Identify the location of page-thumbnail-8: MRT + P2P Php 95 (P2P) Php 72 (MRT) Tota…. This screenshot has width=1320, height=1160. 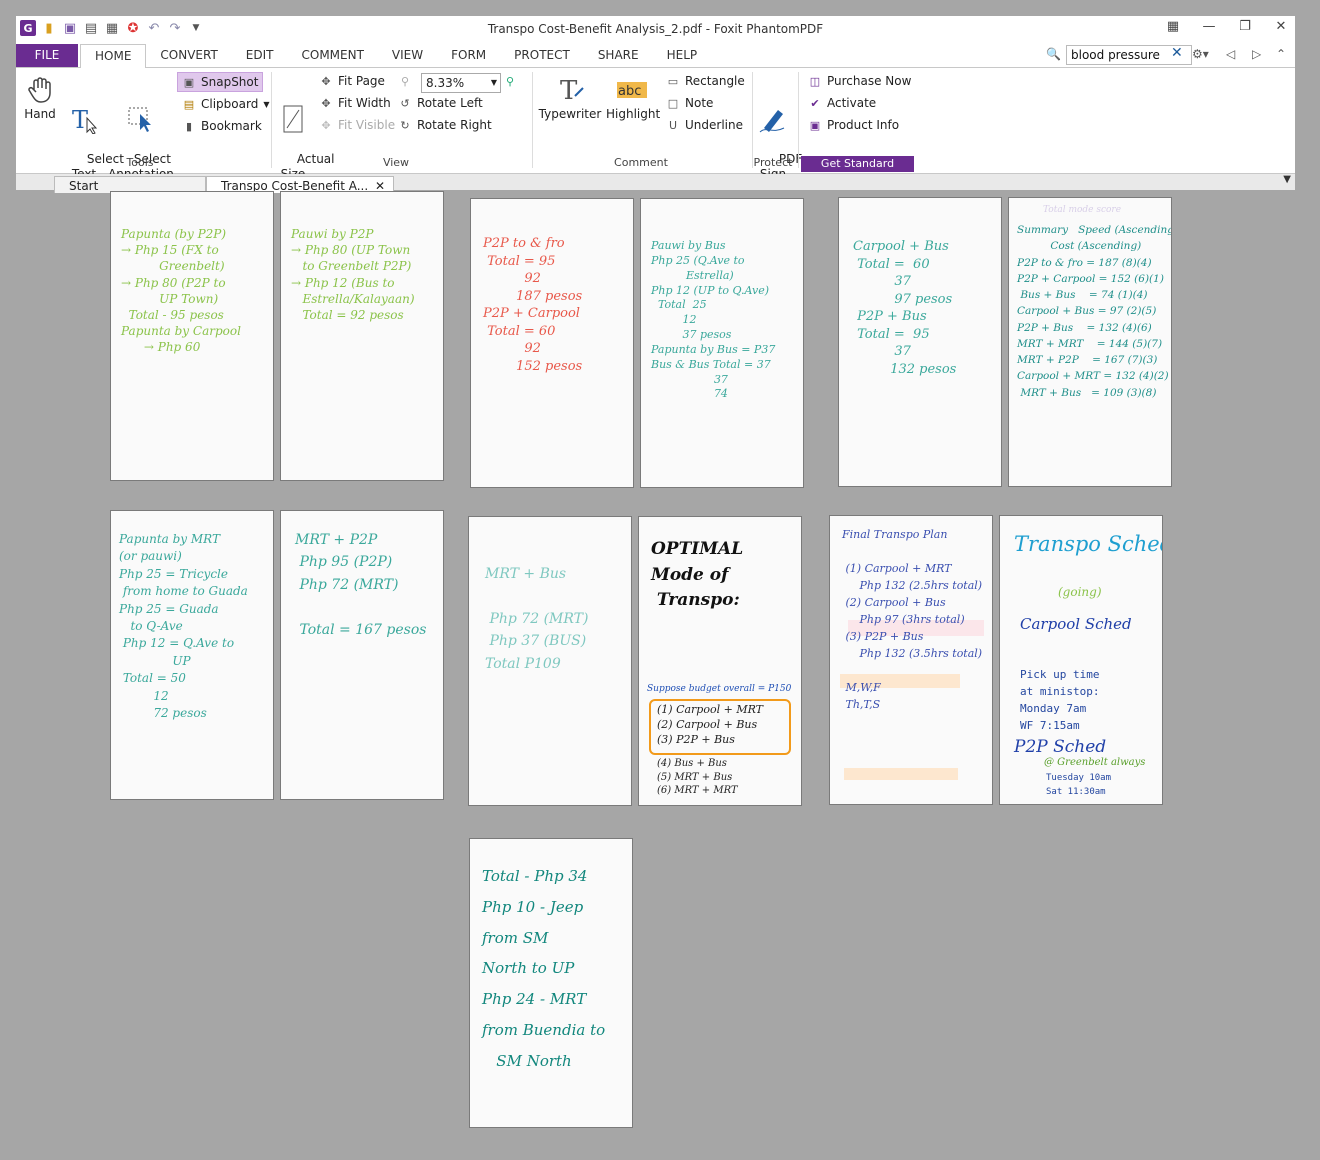
(362, 655).